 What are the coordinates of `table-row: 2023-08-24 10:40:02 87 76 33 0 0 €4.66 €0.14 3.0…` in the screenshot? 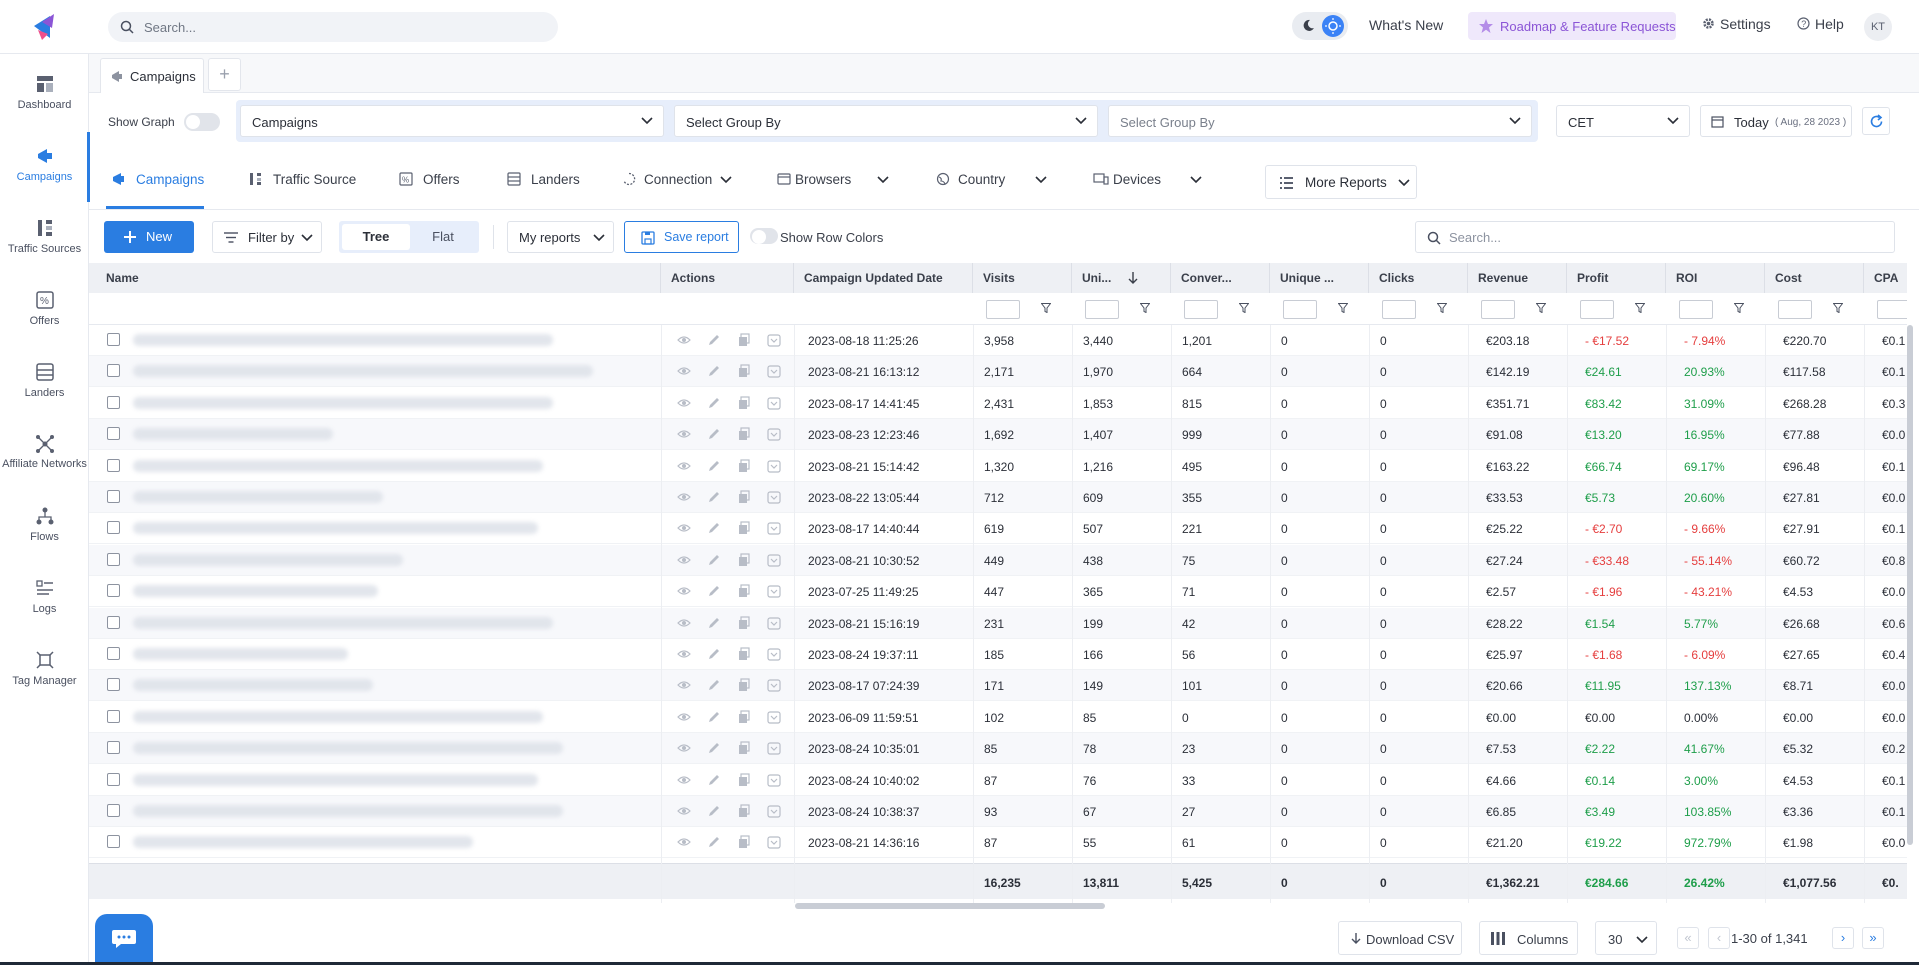 It's located at (998, 780).